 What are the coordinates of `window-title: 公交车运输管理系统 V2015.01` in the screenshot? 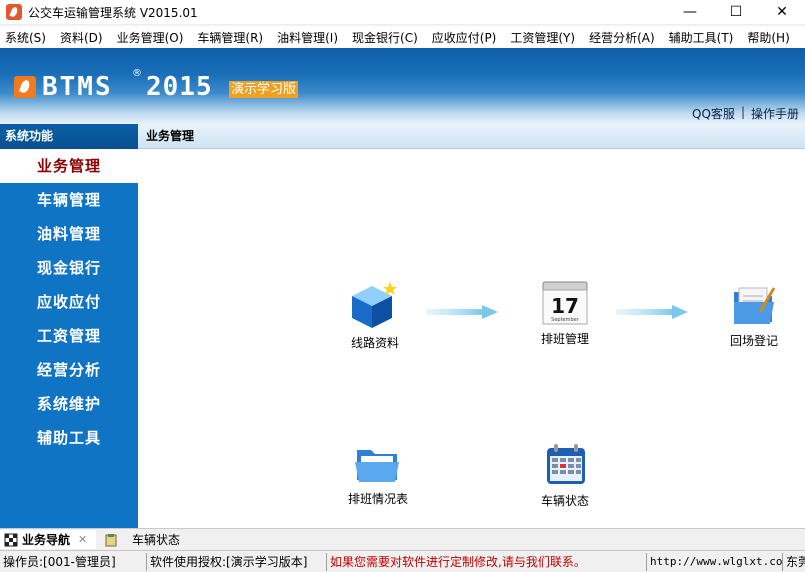 It's located at (113, 13).